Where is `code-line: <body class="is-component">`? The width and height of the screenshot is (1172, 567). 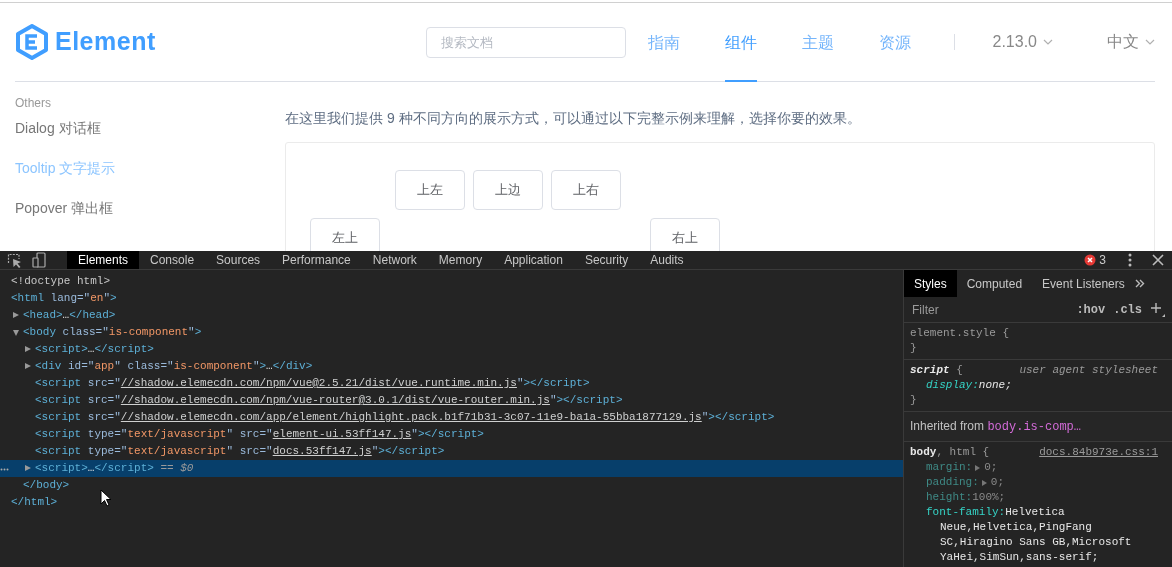 code-line: <body class="is-component"> is located at coordinates (112, 332).